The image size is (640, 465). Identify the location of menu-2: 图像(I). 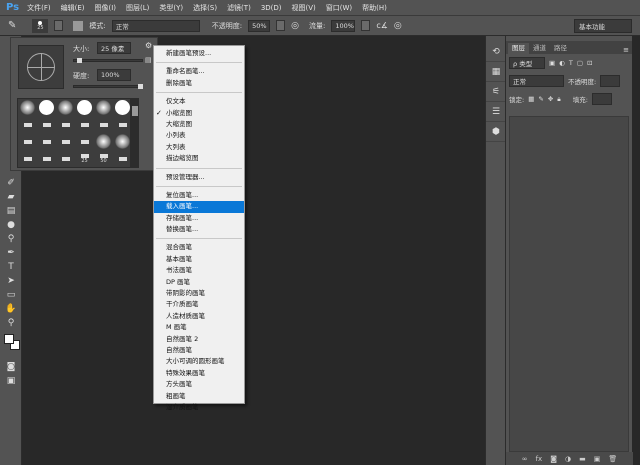
(106, 8).